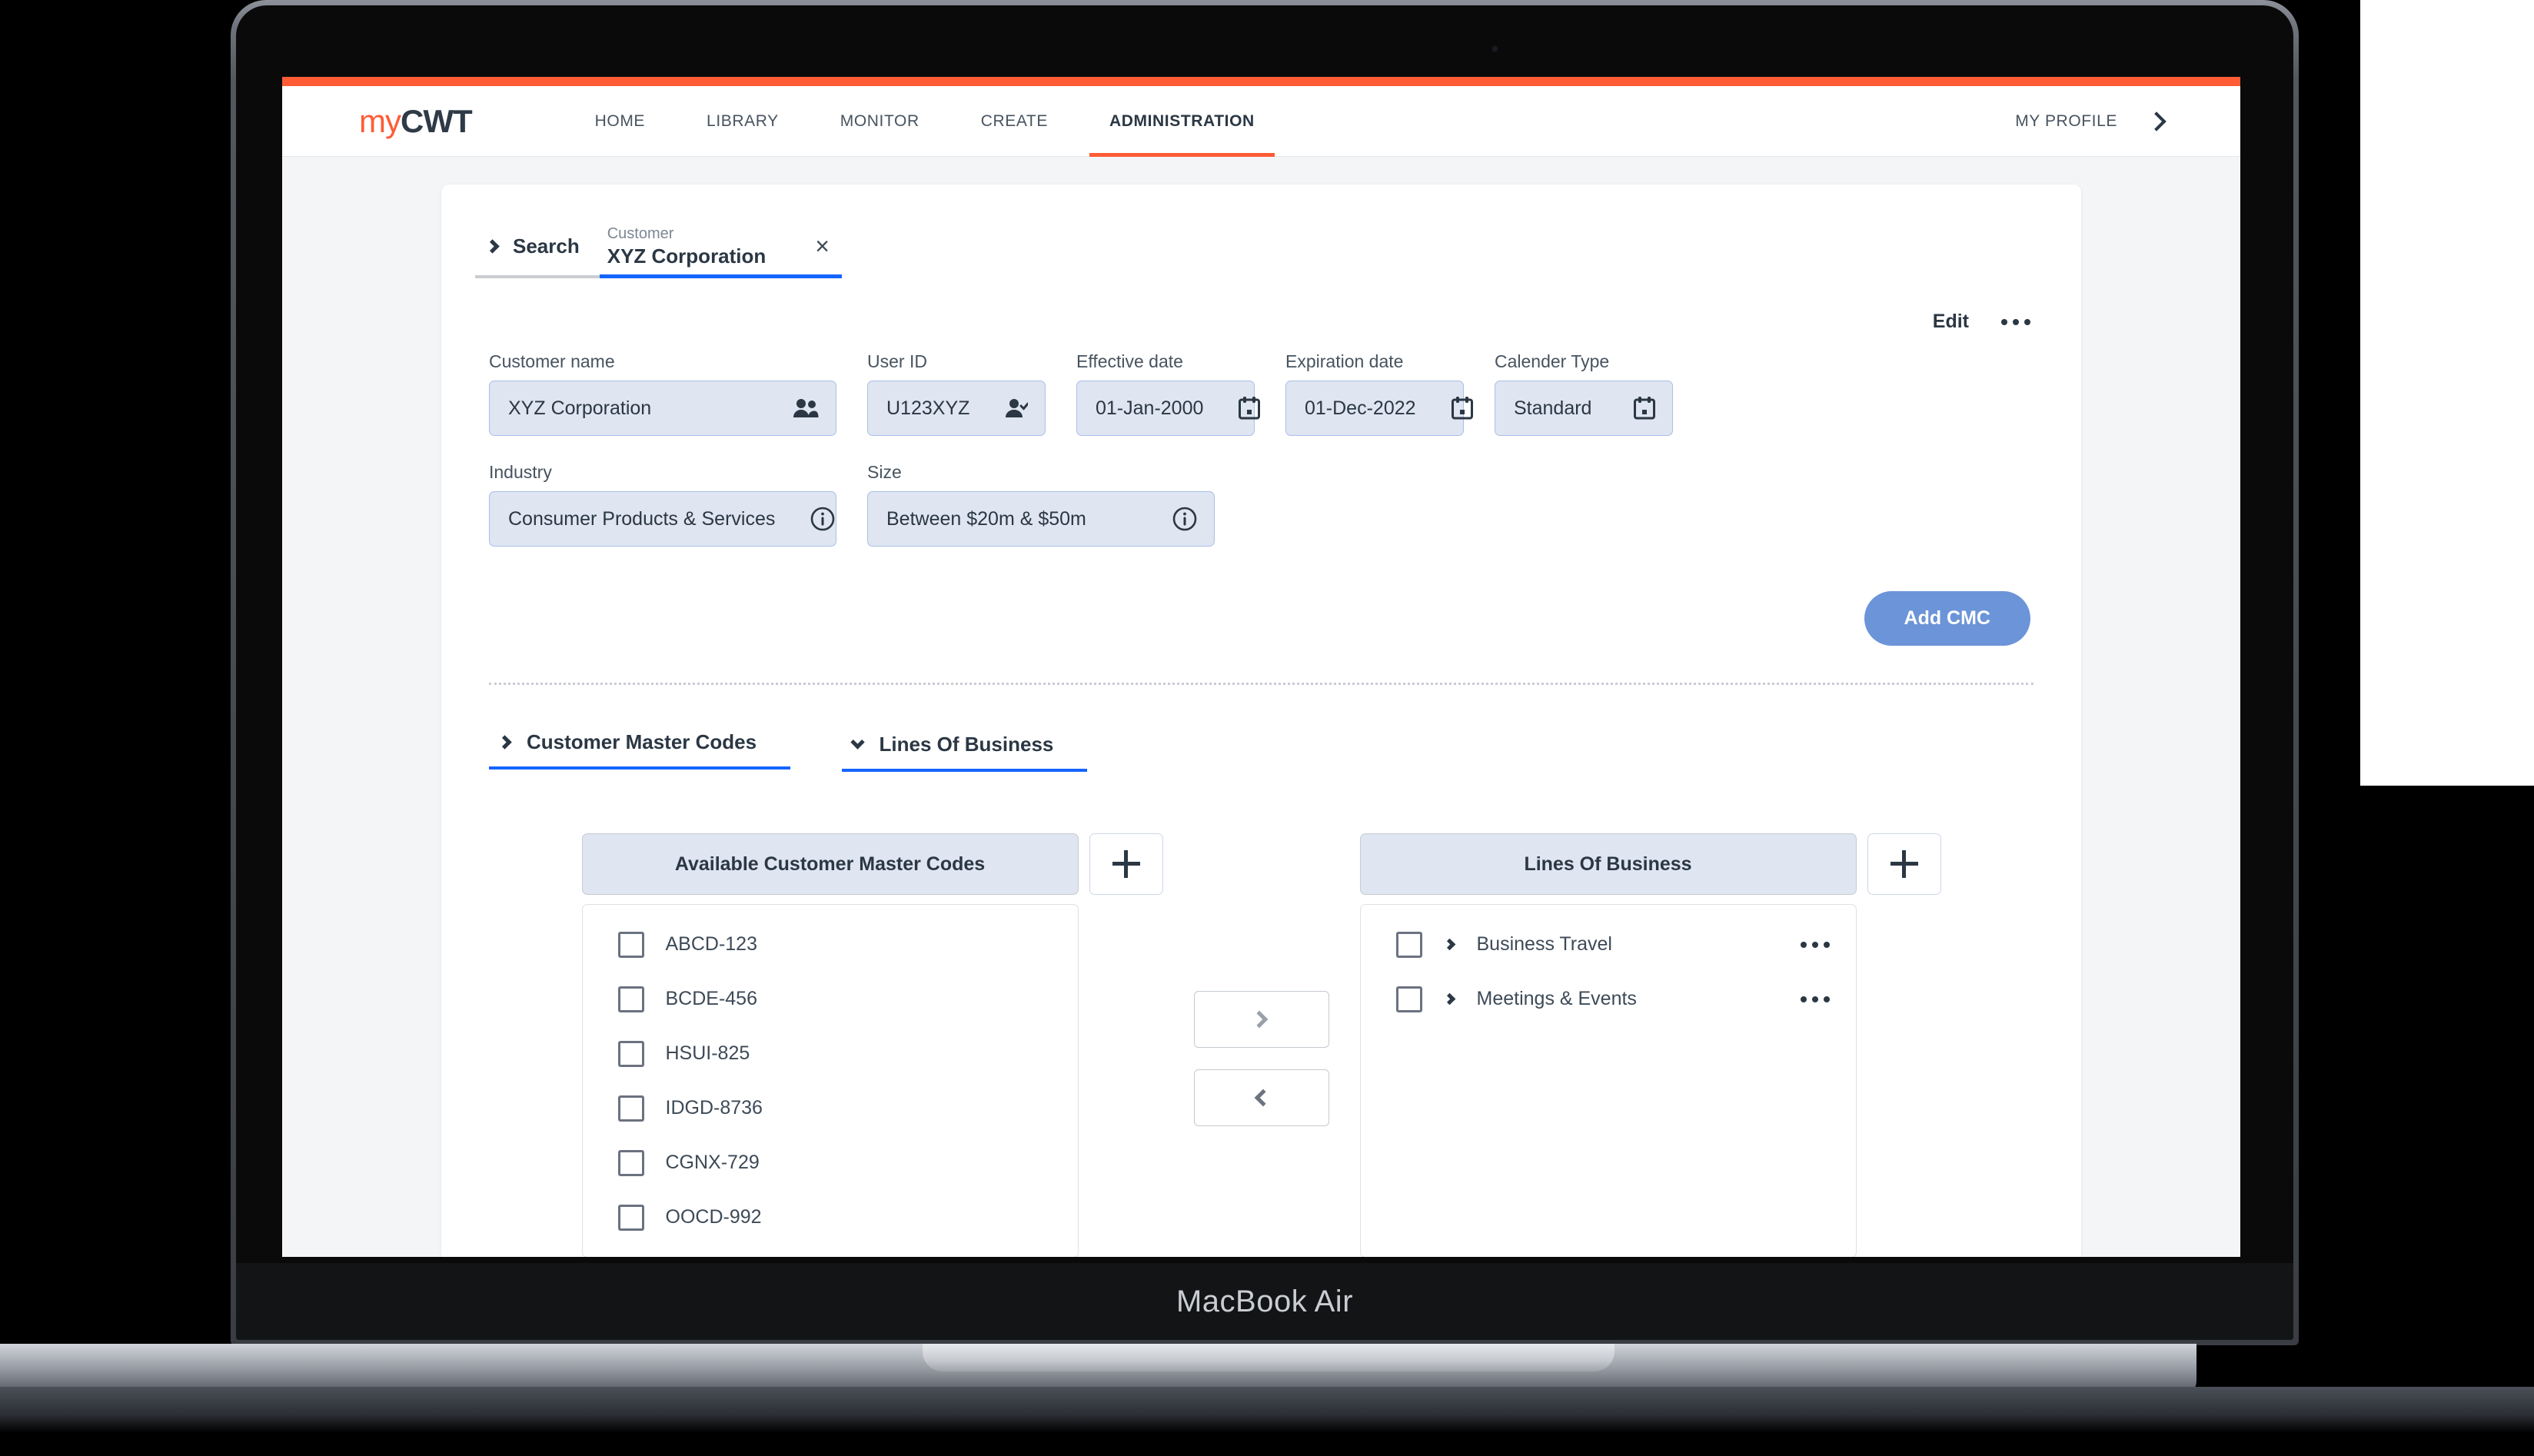 The height and width of the screenshot is (1456, 2534). I want to click on add-customer-master-code-button, so click(1126, 864).